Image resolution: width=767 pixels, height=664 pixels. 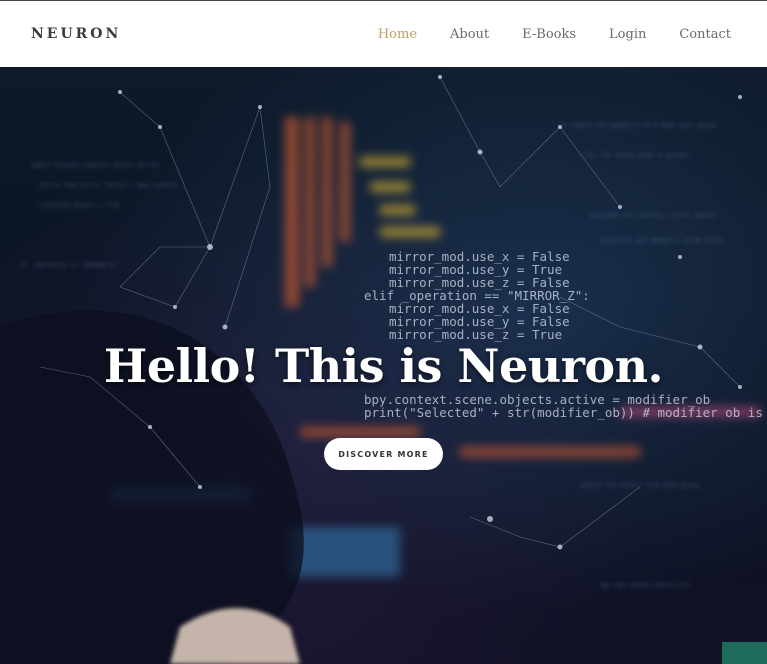 I want to click on nav-item-contact: Contact, so click(x=705, y=34).